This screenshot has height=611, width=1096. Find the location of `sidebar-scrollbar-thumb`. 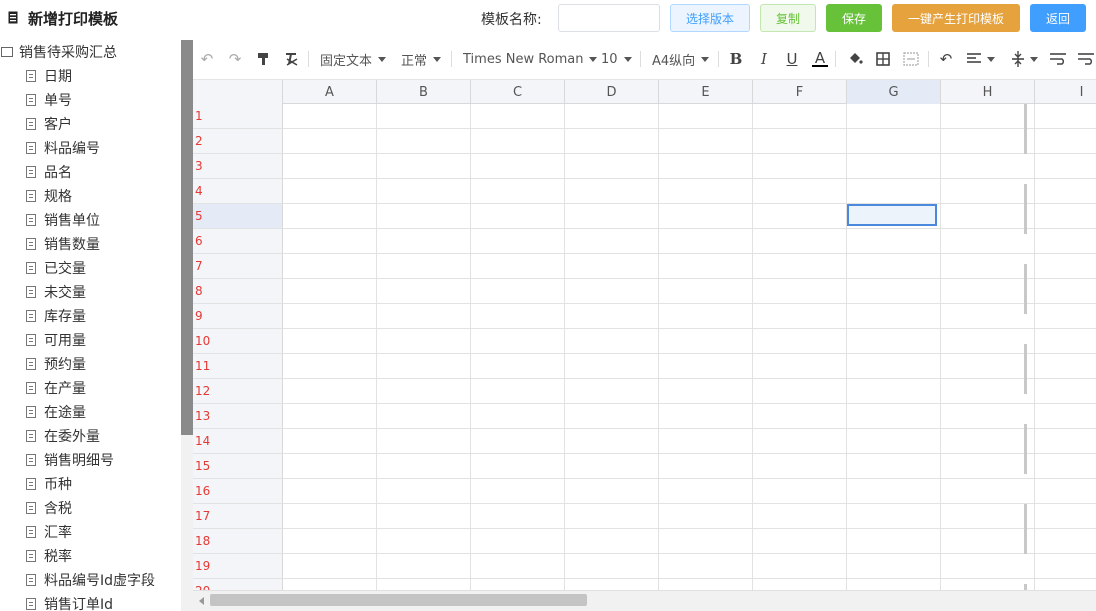

sidebar-scrollbar-thumb is located at coordinates (187, 237).